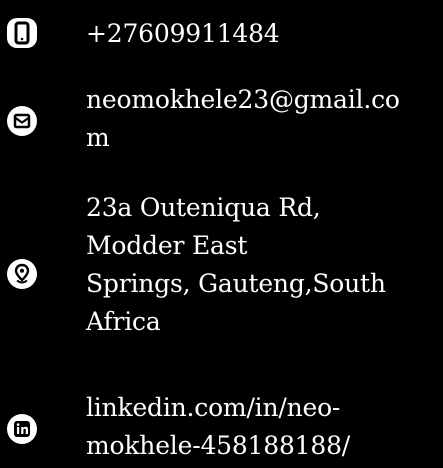 Image resolution: width=443 pixels, height=468 pixels. Describe the element at coordinates (22, 429) in the screenshot. I see `linkedin-icon` at that location.